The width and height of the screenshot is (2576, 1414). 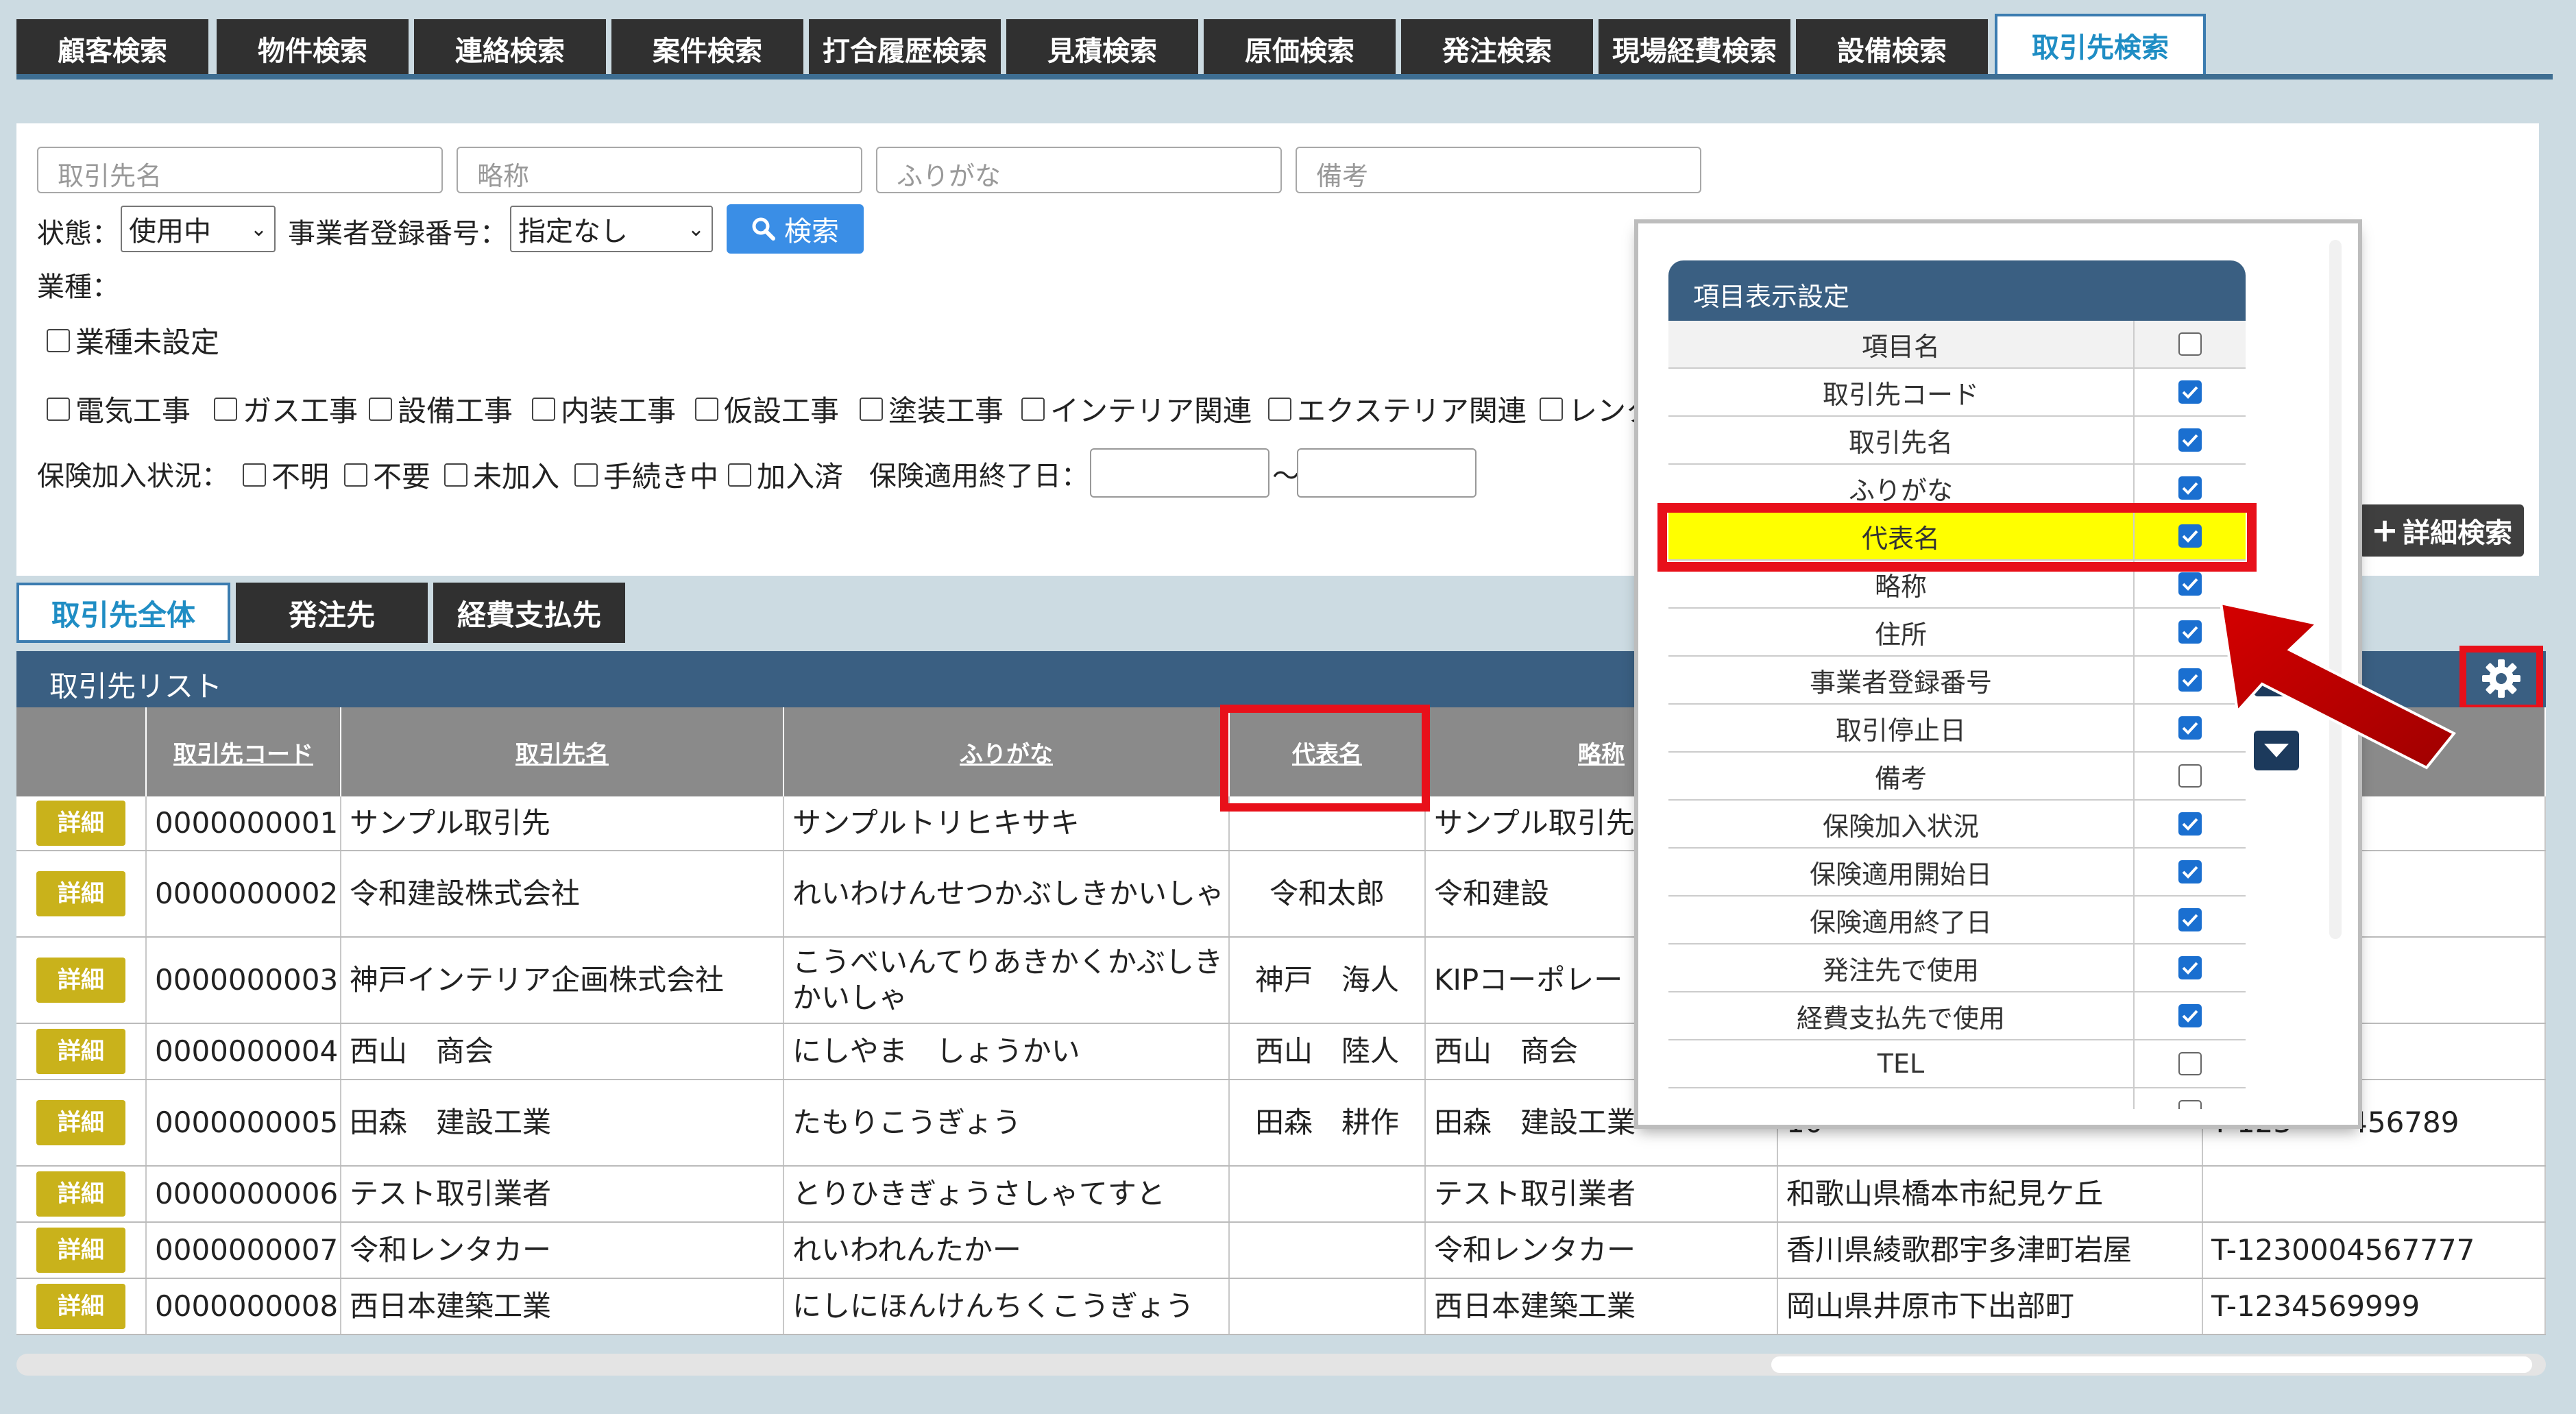 I want to click on nav-tab-2: 連絡検索, so click(x=510, y=48).